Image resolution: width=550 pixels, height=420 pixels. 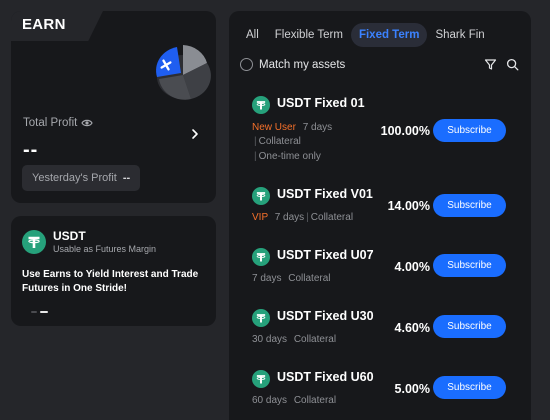 I want to click on product-meta: New User 7 days, so click(x=292, y=127).